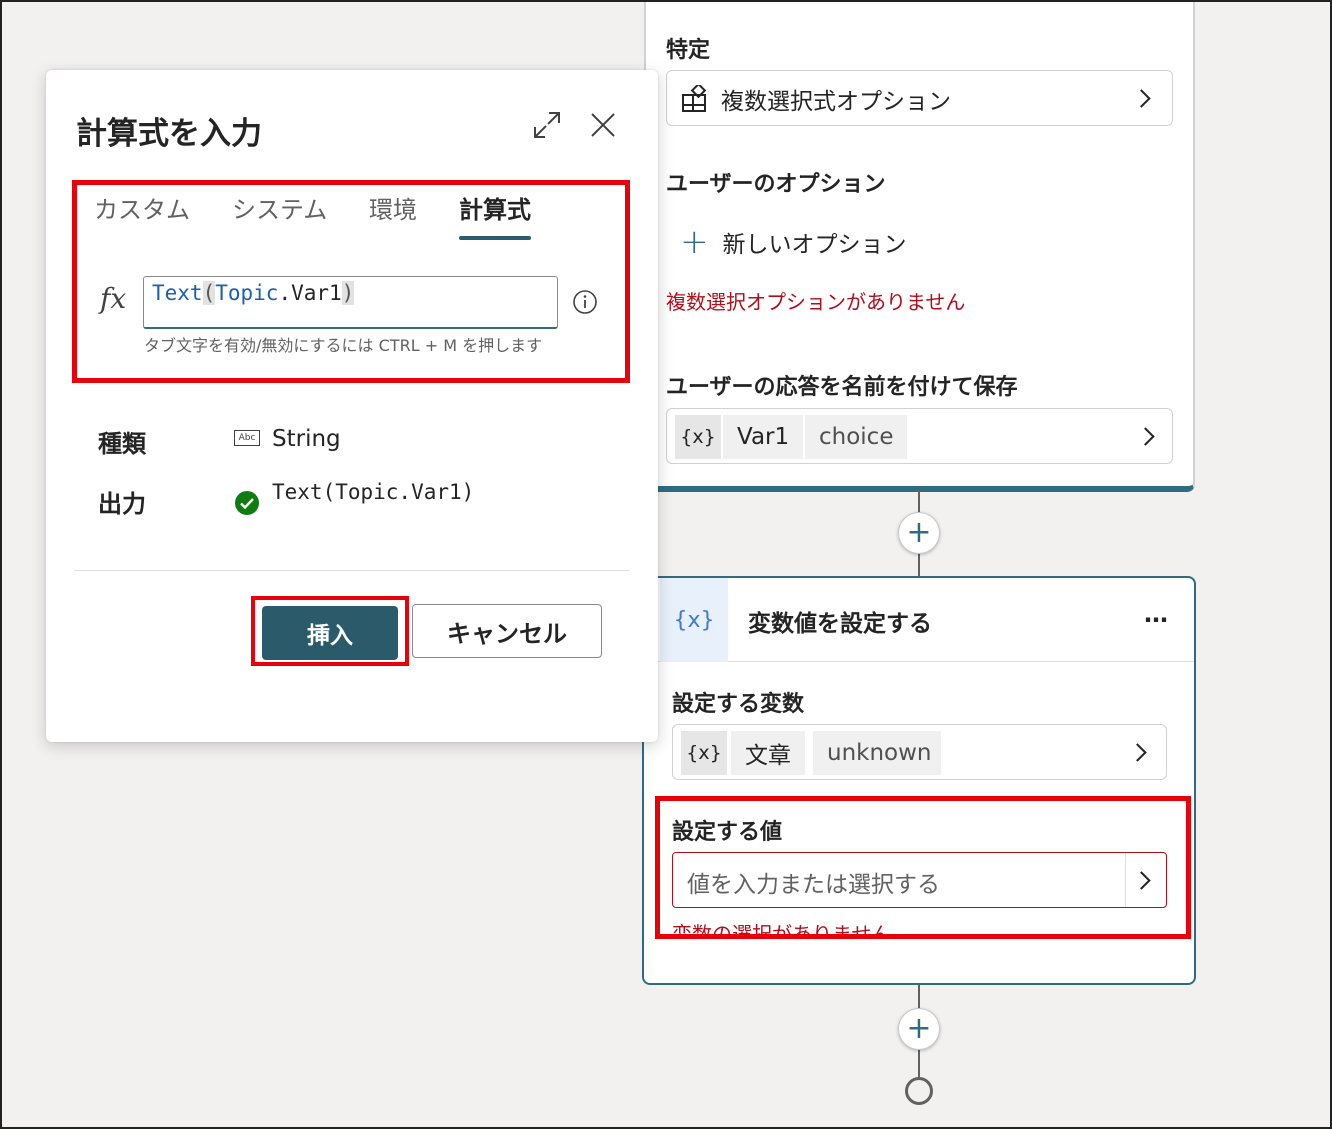  Describe the element at coordinates (169, 134) in the screenshot. I see `dialog-title: 計算式を入力` at that location.